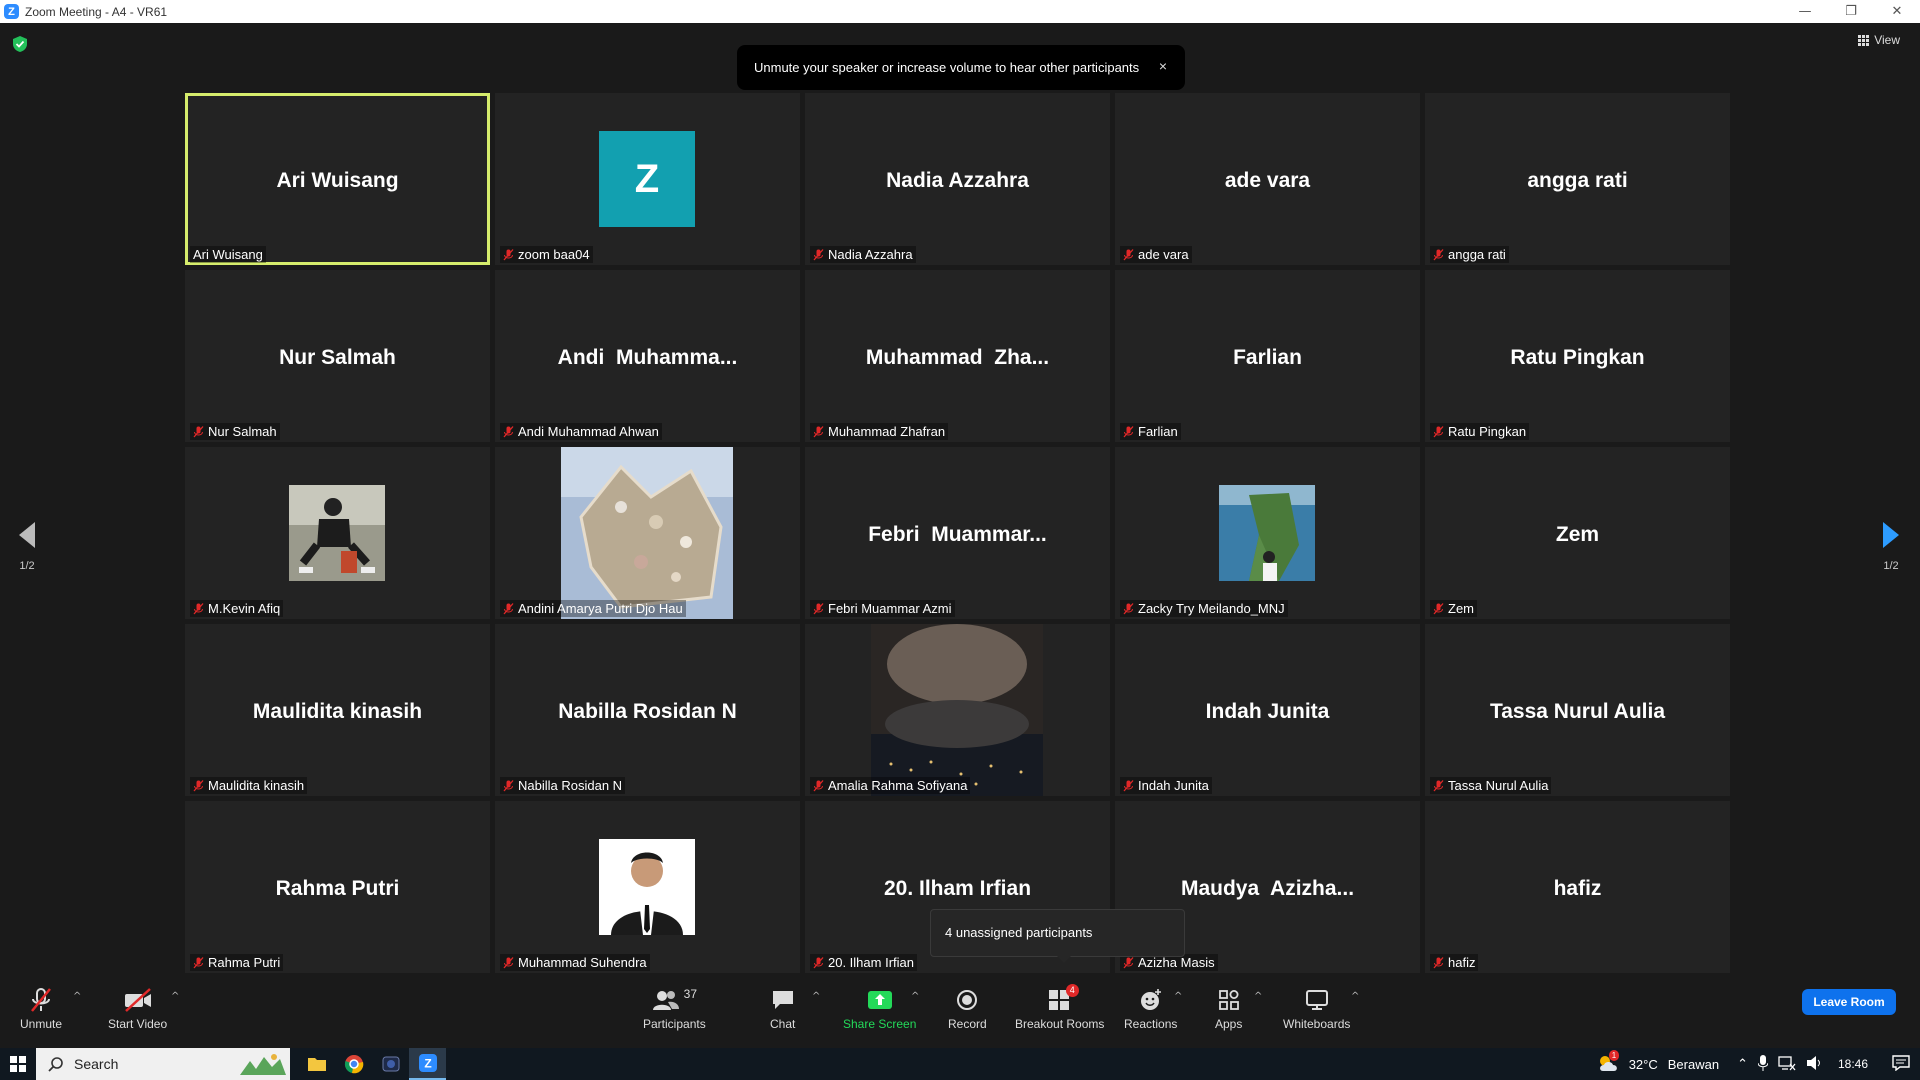 This screenshot has width=1920, height=1080. I want to click on network-icon, so click(1787, 1064).